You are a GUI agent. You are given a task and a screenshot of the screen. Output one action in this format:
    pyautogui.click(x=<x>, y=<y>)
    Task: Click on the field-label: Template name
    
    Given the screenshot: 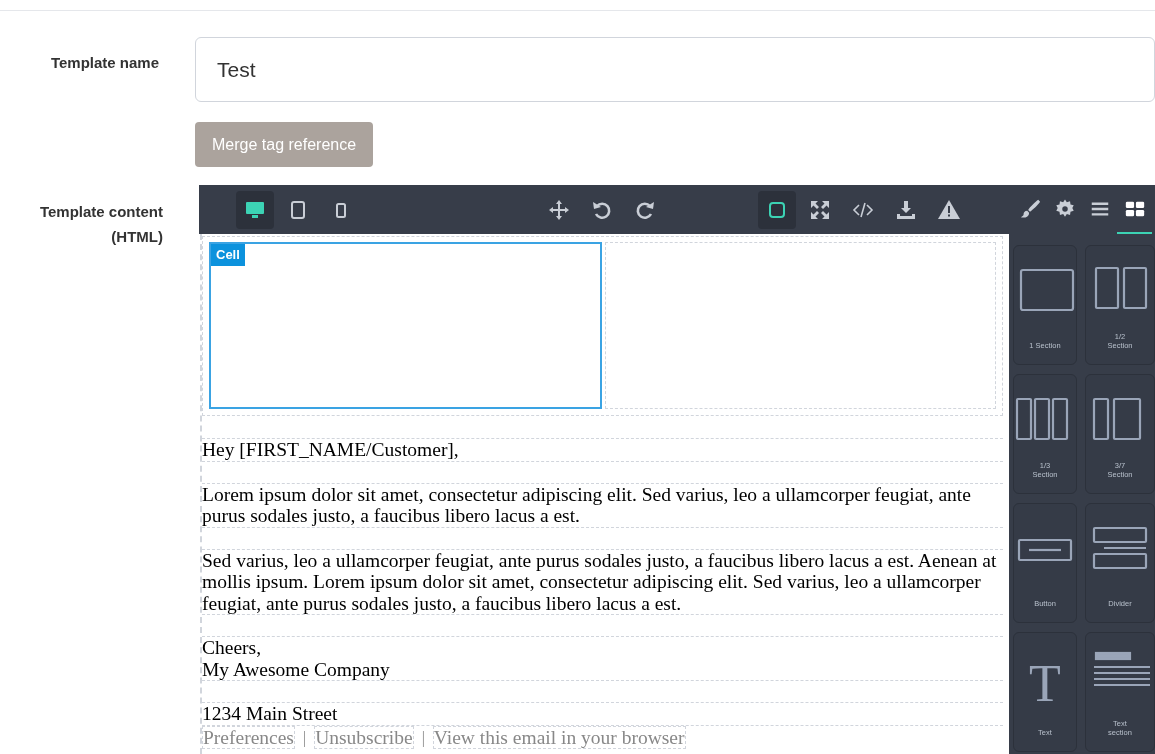 What is the action you would take?
    pyautogui.click(x=104, y=62)
    